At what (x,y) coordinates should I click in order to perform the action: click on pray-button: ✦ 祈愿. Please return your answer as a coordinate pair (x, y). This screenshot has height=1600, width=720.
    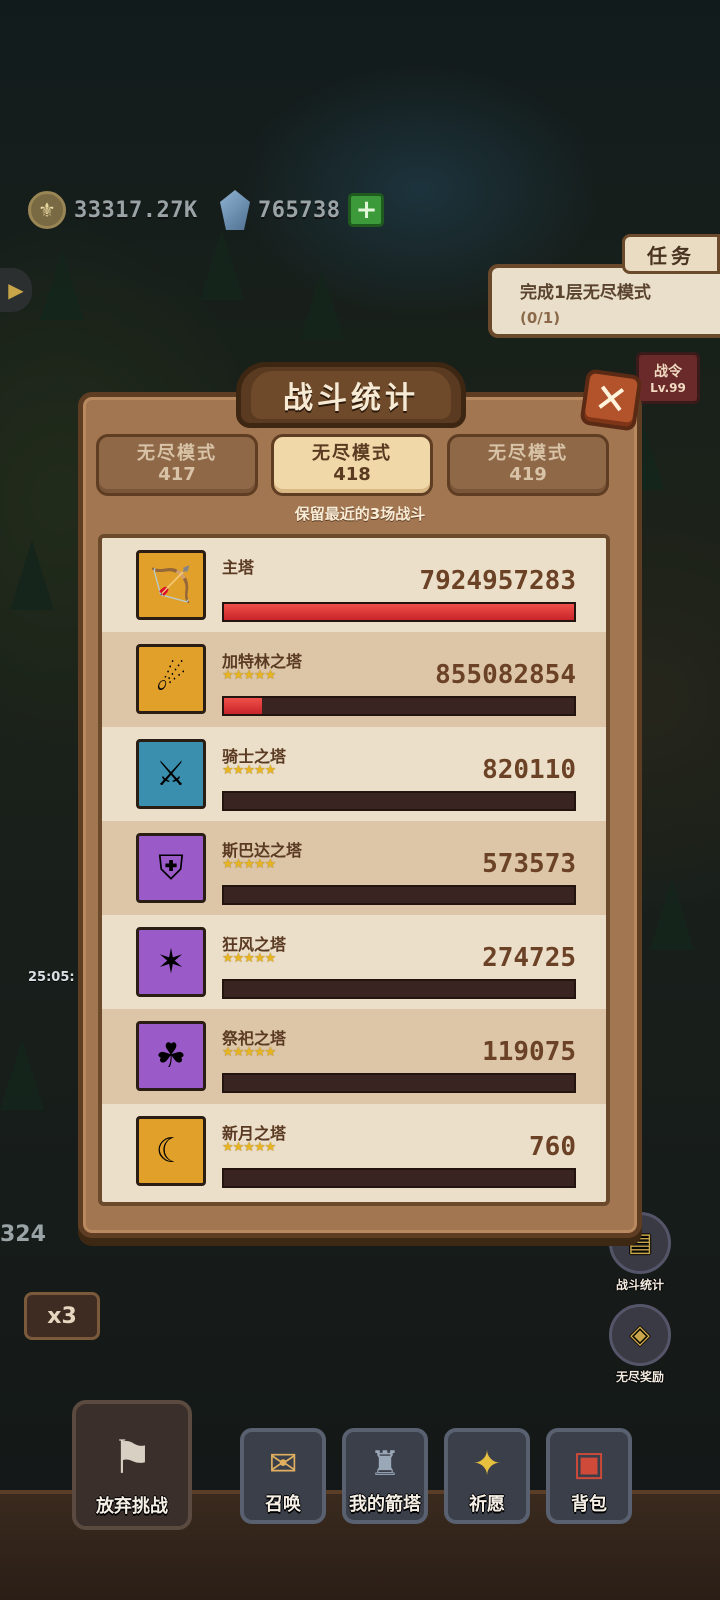
    Looking at the image, I should click on (487, 1476).